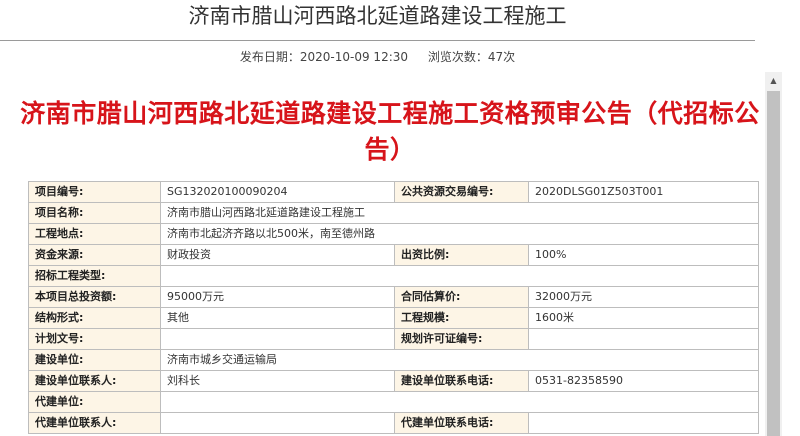 Image resolution: width=800 pixels, height=436 pixels. I want to click on field-label: 规划许可证编号:, so click(461, 339).